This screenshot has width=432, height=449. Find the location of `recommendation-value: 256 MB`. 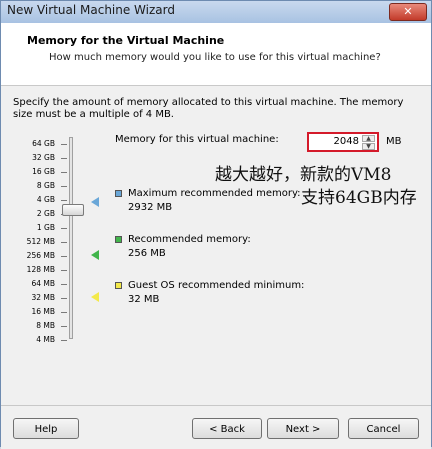

recommendation-value: 256 MB is located at coordinates (147, 253).